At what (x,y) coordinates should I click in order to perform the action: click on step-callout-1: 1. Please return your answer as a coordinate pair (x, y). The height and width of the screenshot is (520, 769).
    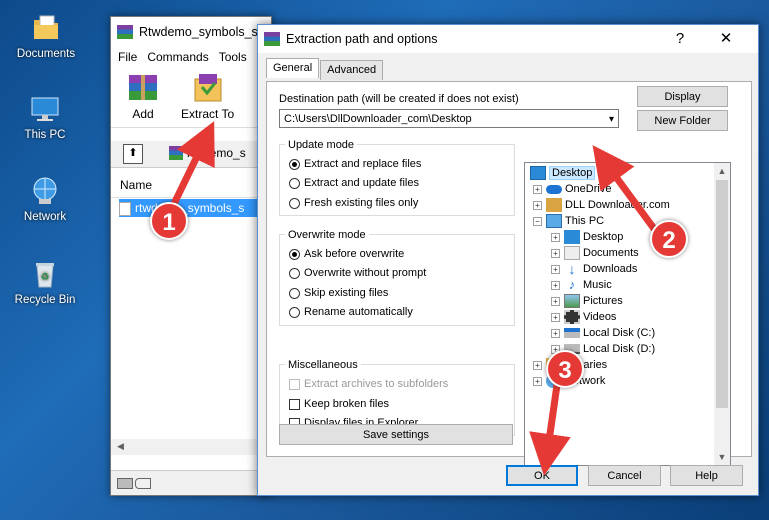
    Looking at the image, I should click on (169, 221).